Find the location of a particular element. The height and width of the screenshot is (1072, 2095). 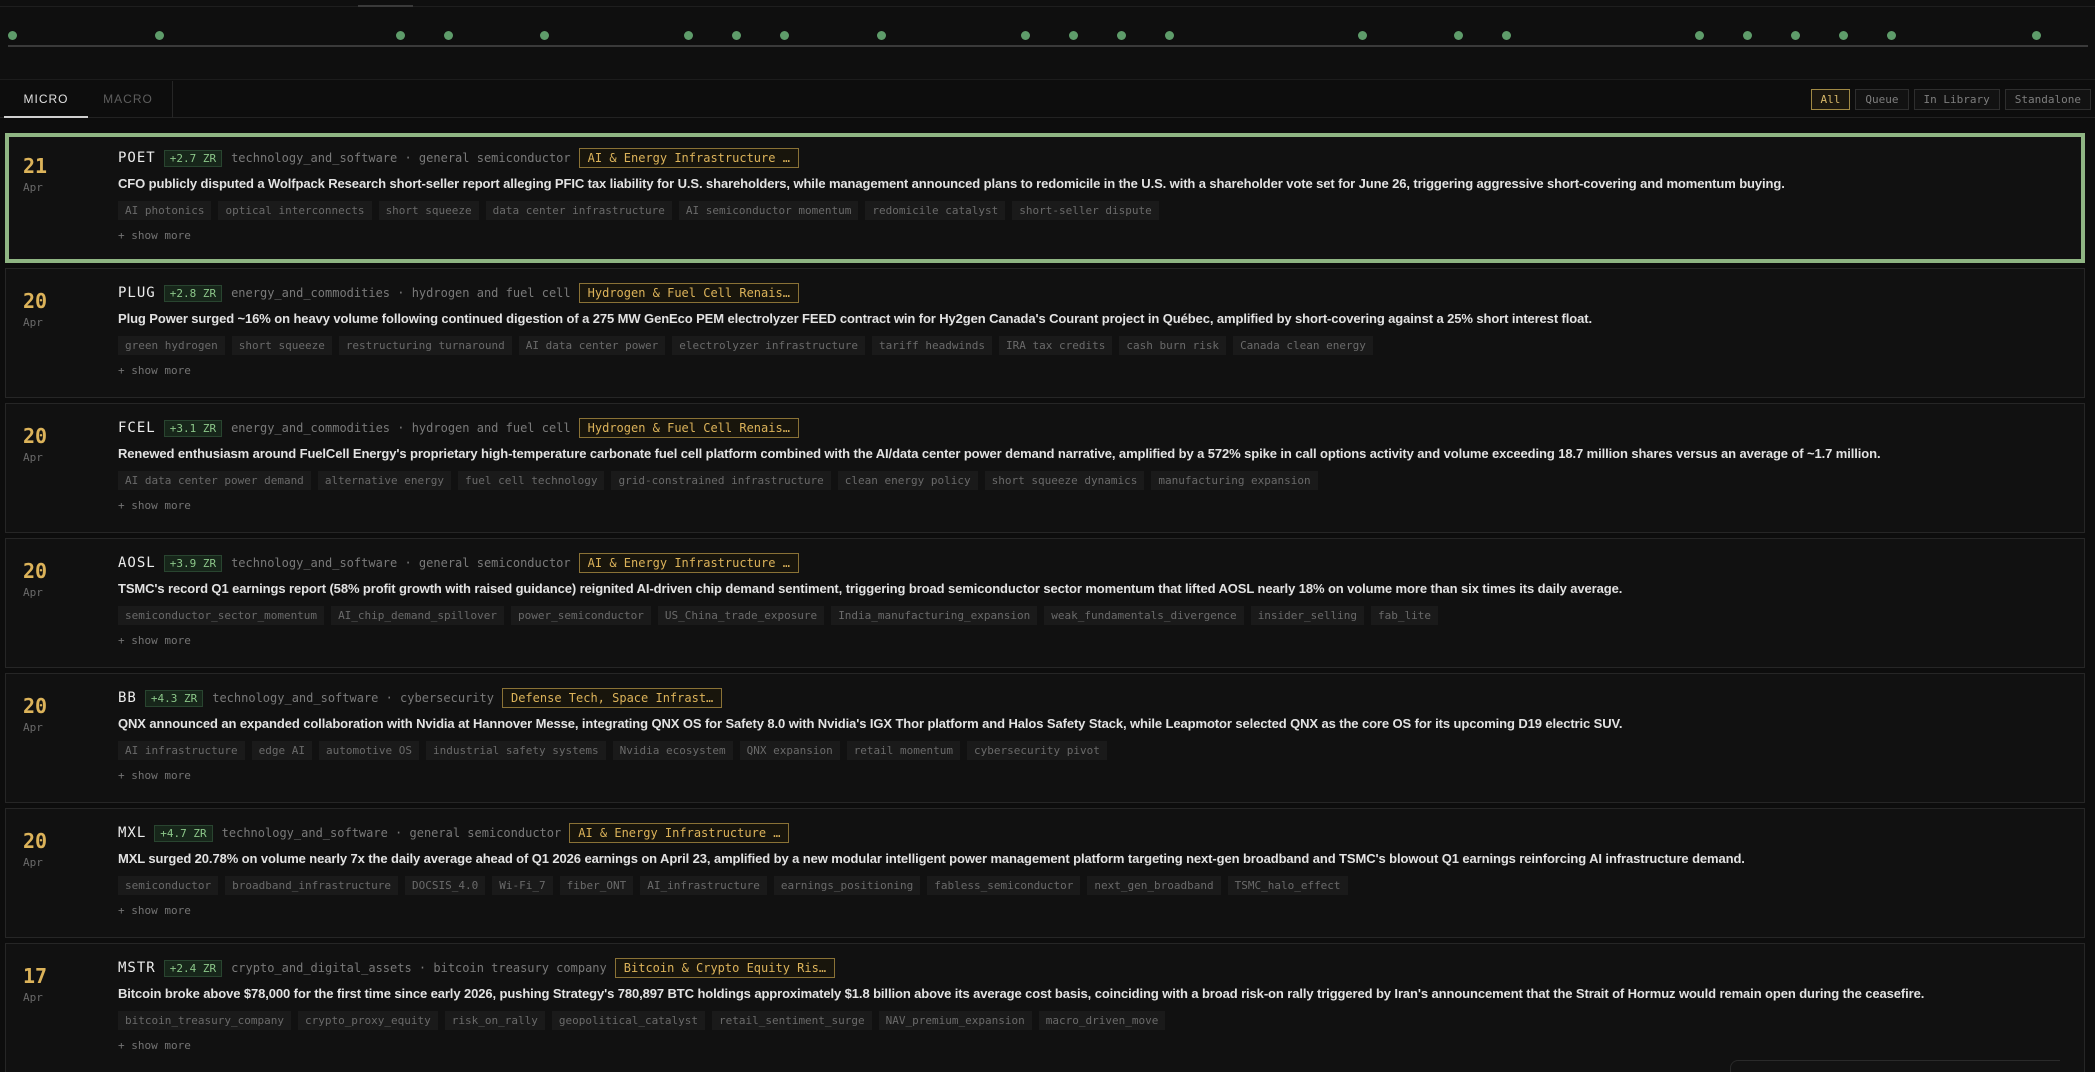

tag-chip: short squeeze is located at coordinates (428, 210).